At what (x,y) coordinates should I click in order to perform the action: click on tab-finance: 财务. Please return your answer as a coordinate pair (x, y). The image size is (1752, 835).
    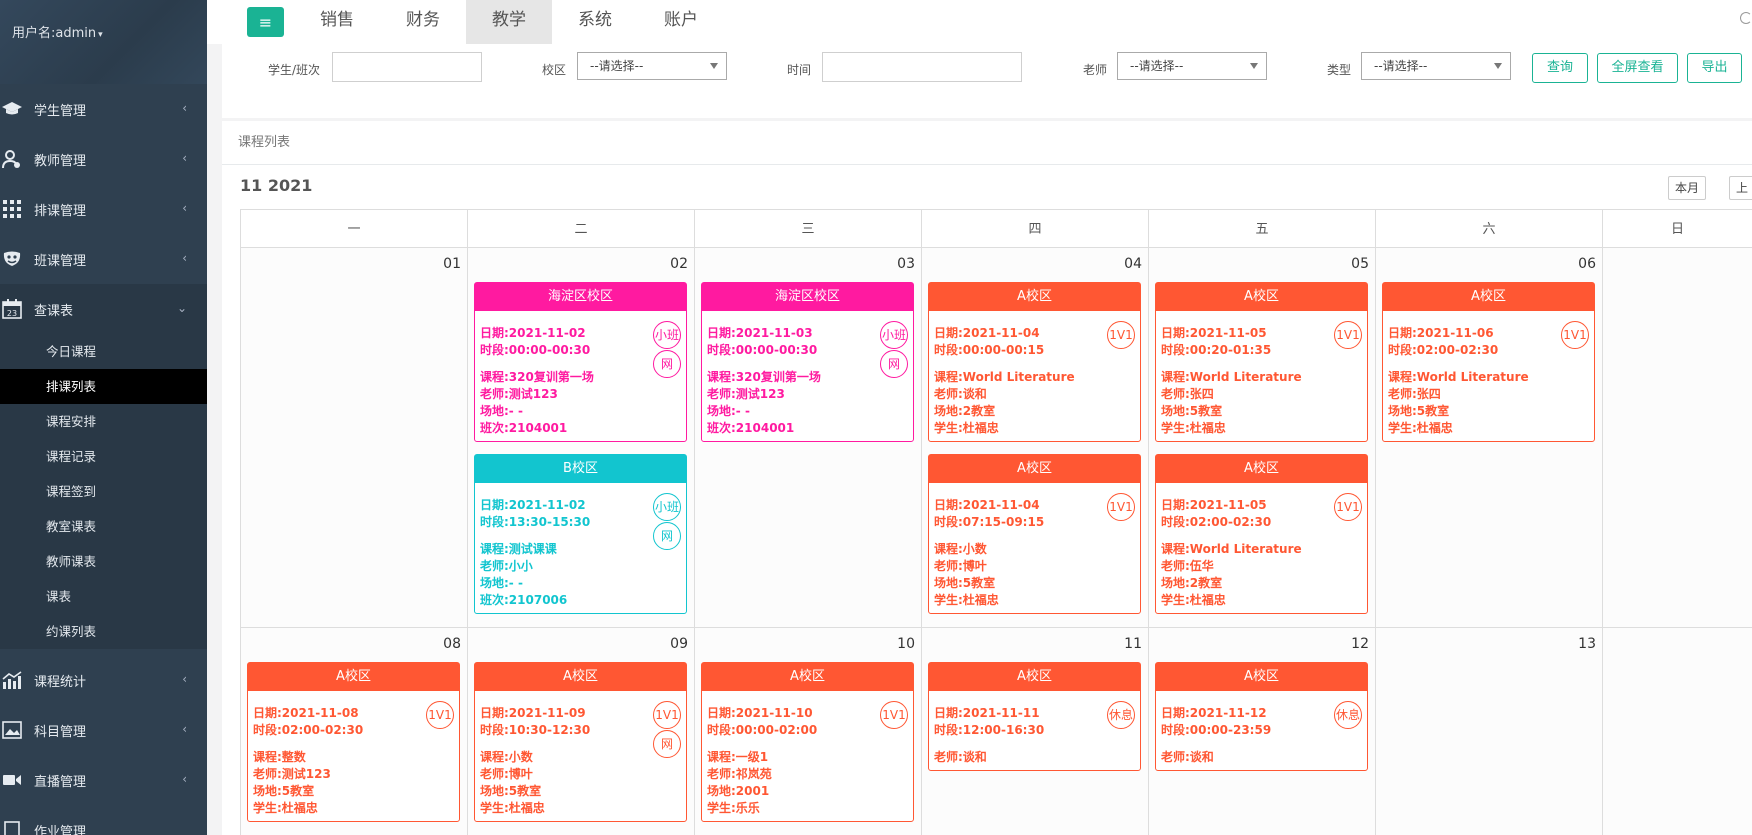
    Looking at the image, I should click on (423, 22).